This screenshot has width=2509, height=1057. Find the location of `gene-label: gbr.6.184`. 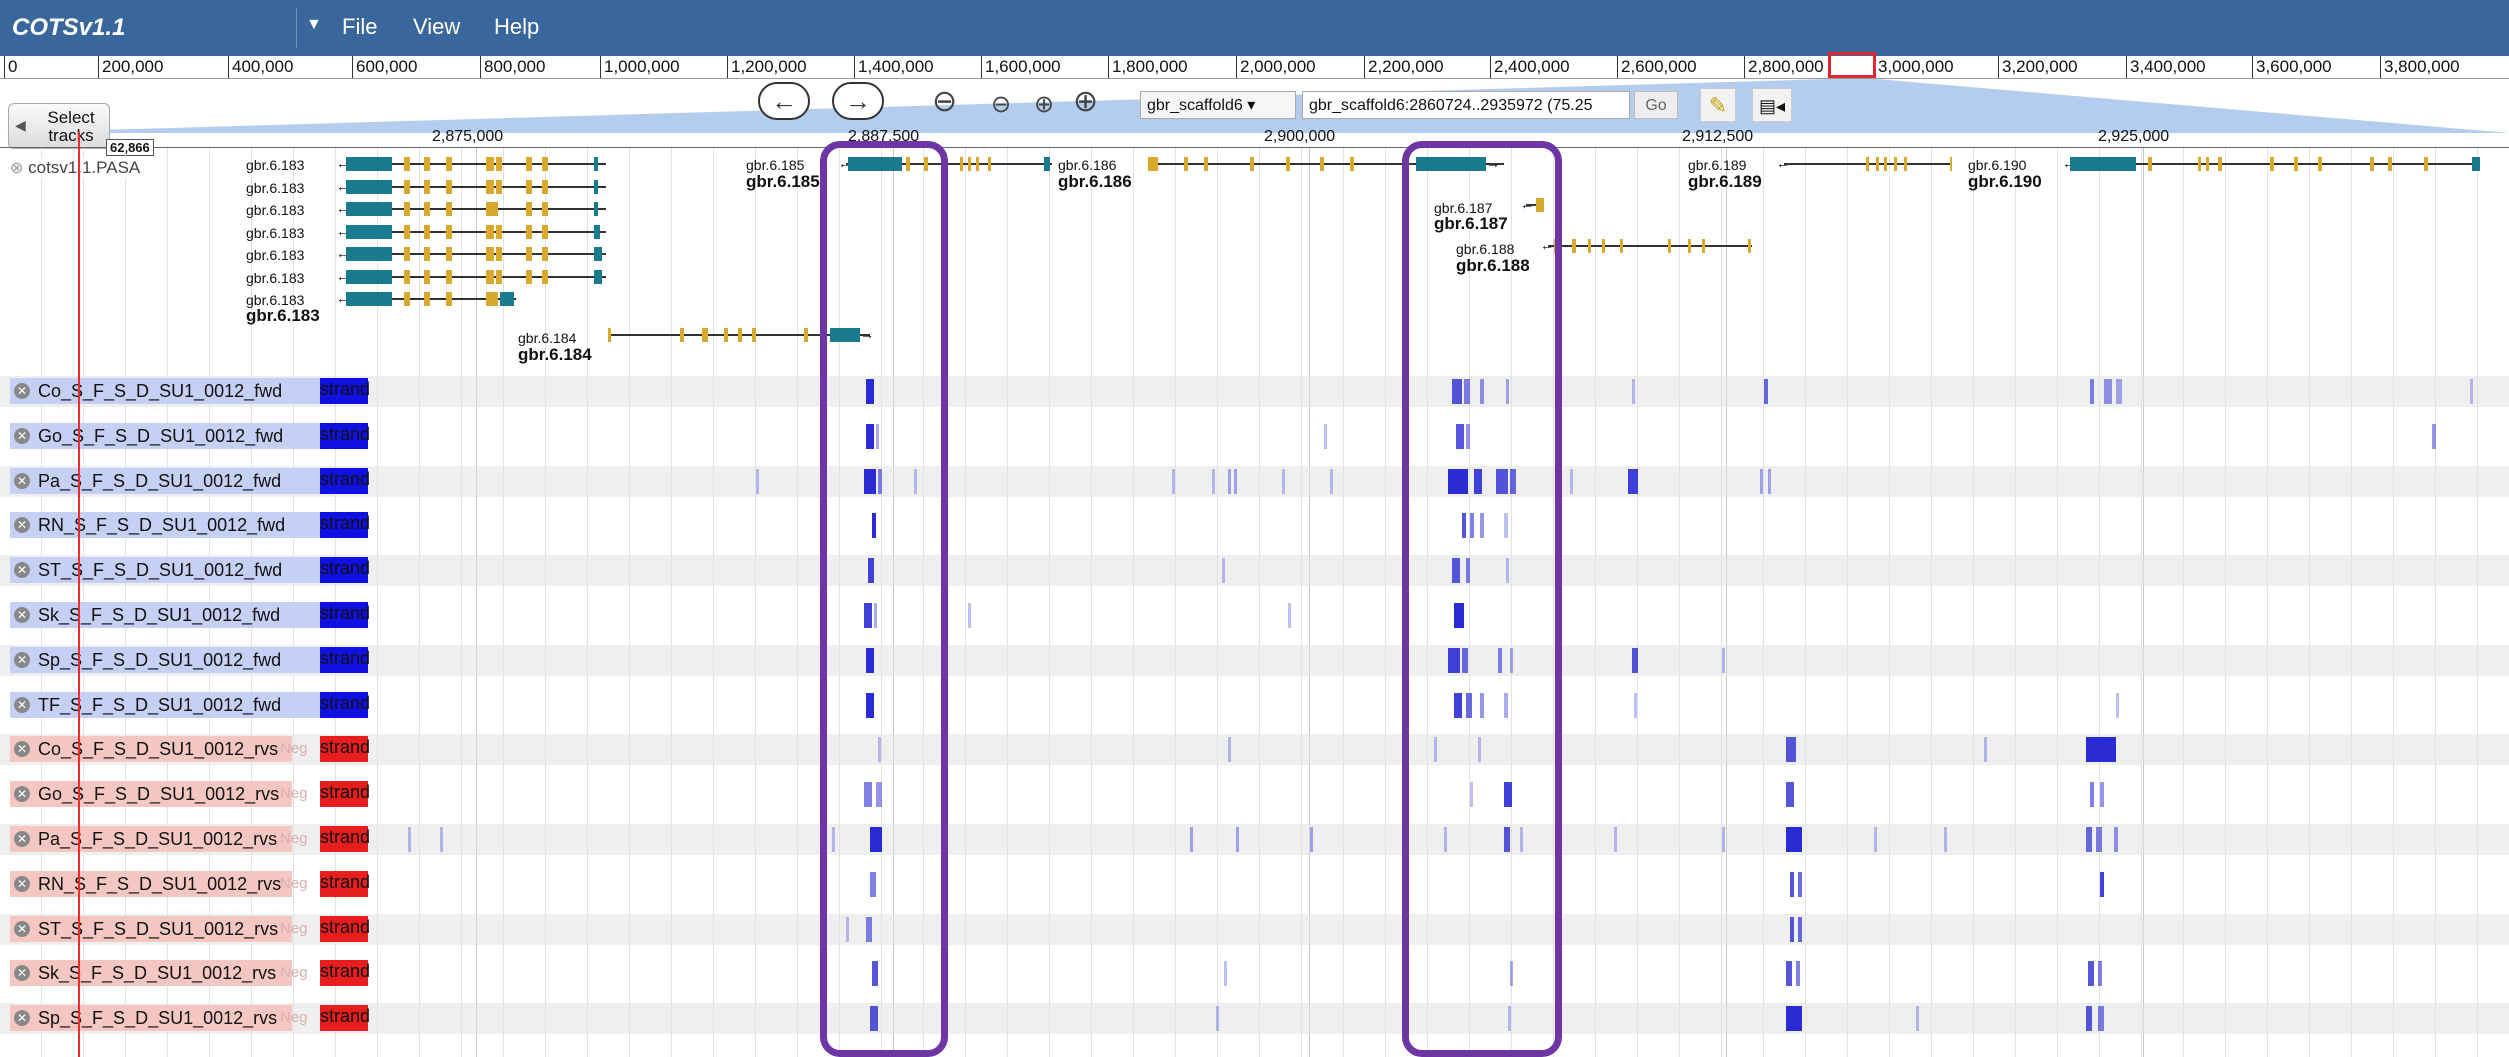

gene-label: gbr.6.184 is located at coordinates (547, 338).